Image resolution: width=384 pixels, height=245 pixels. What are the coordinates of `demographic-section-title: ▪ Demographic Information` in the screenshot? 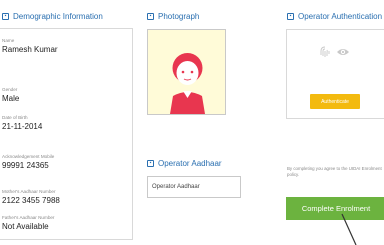 It's located at (52, 16).